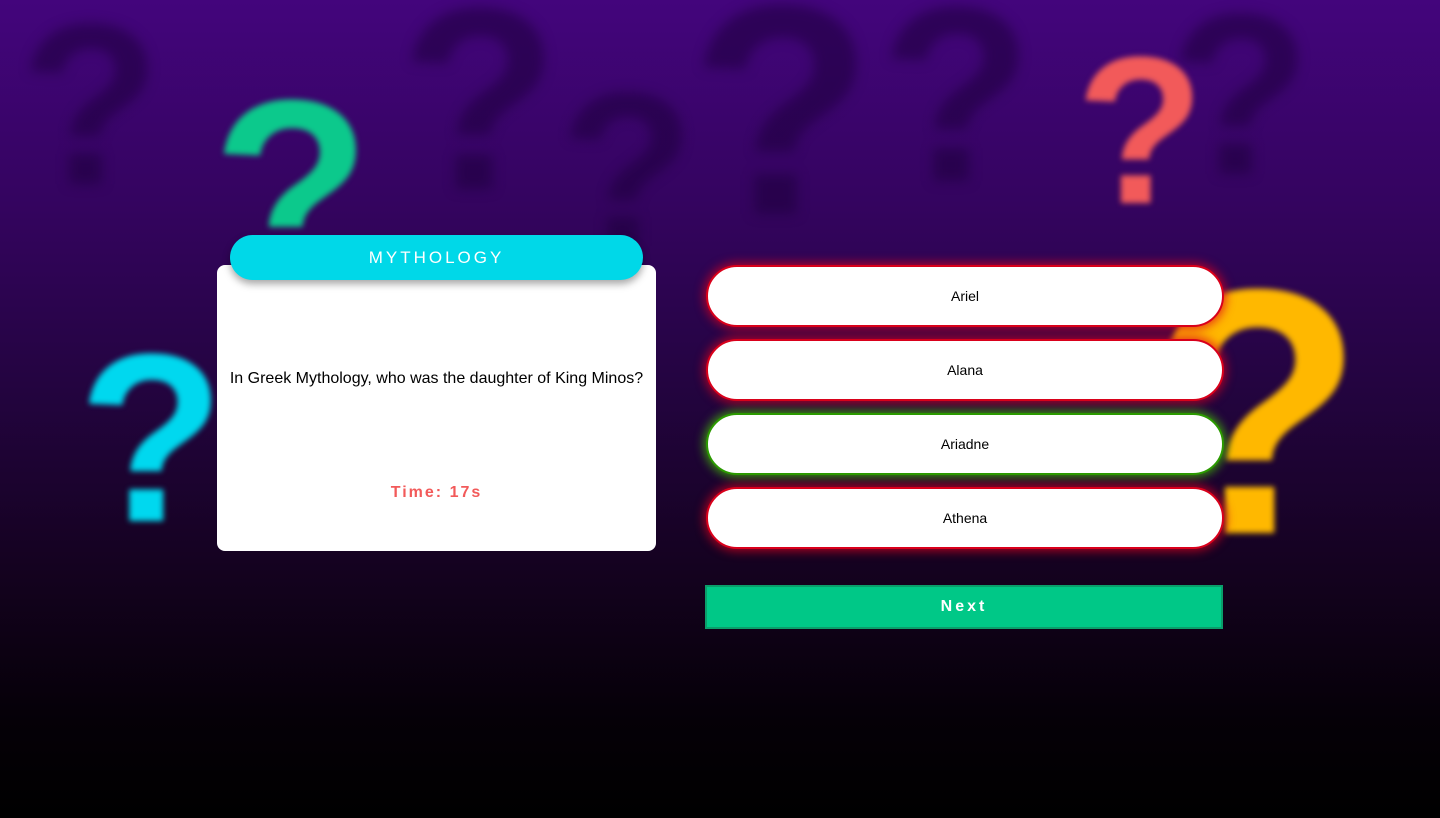 The width and height of the screenshot is (1440, 818). What do you see at coordinates (965, 296) in the screenshot?
I see `answer-option-1: Ariel` at bounding box center [965, 296].